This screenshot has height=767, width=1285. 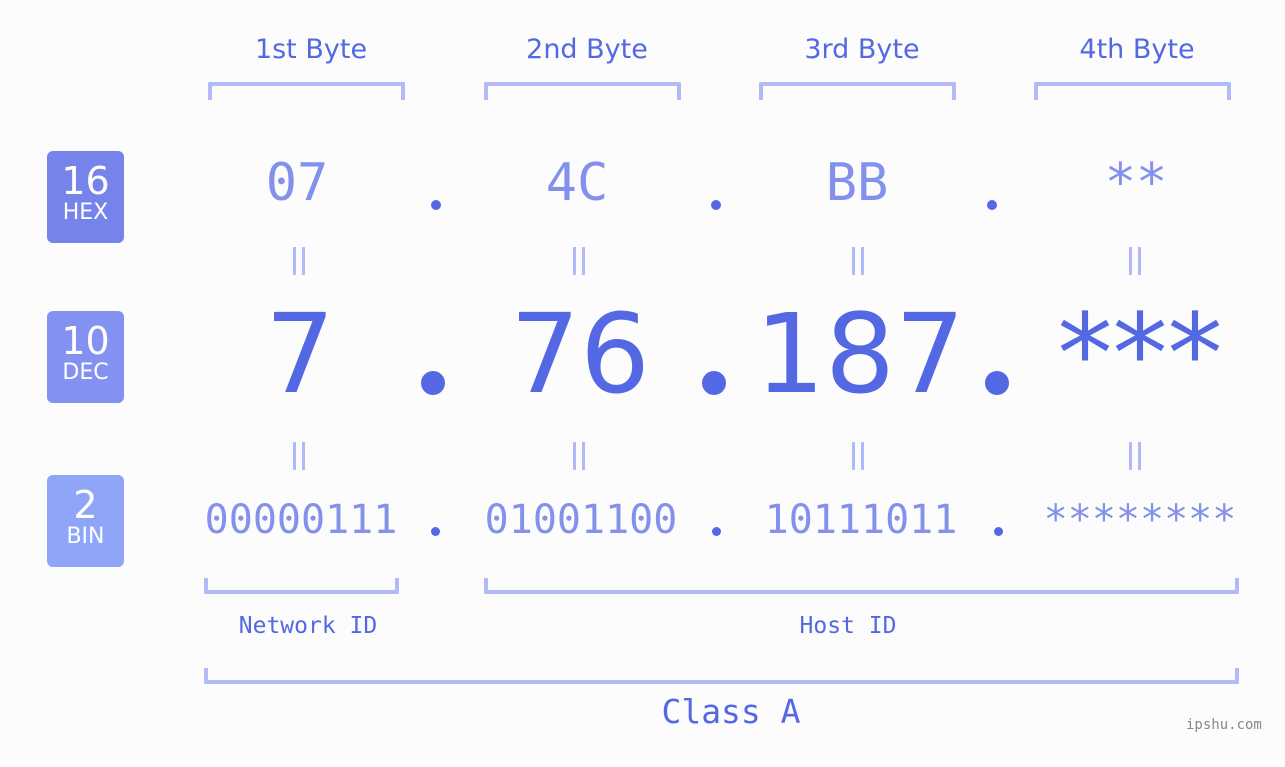 I want to click on dec-value-1: 7, so click(x=300, y=354).